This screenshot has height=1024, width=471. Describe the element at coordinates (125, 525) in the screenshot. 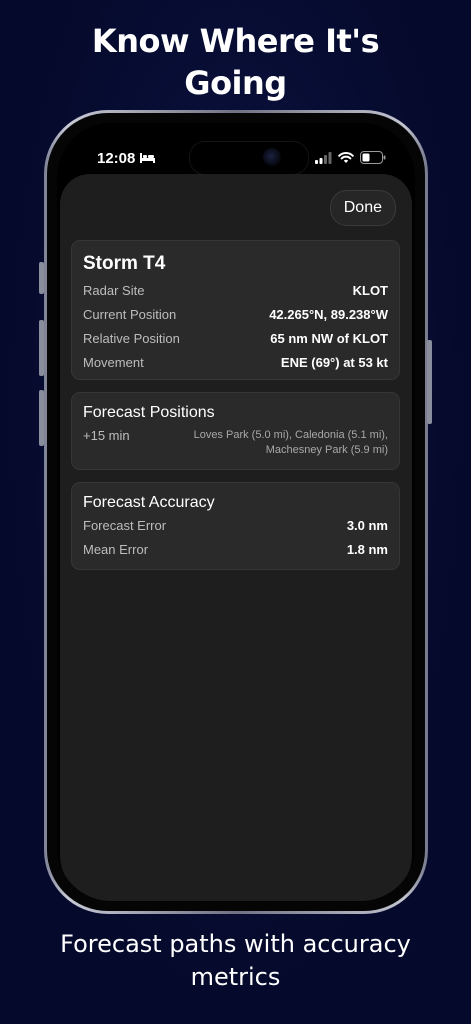

I see `row-label: Forecast Error` at that location.